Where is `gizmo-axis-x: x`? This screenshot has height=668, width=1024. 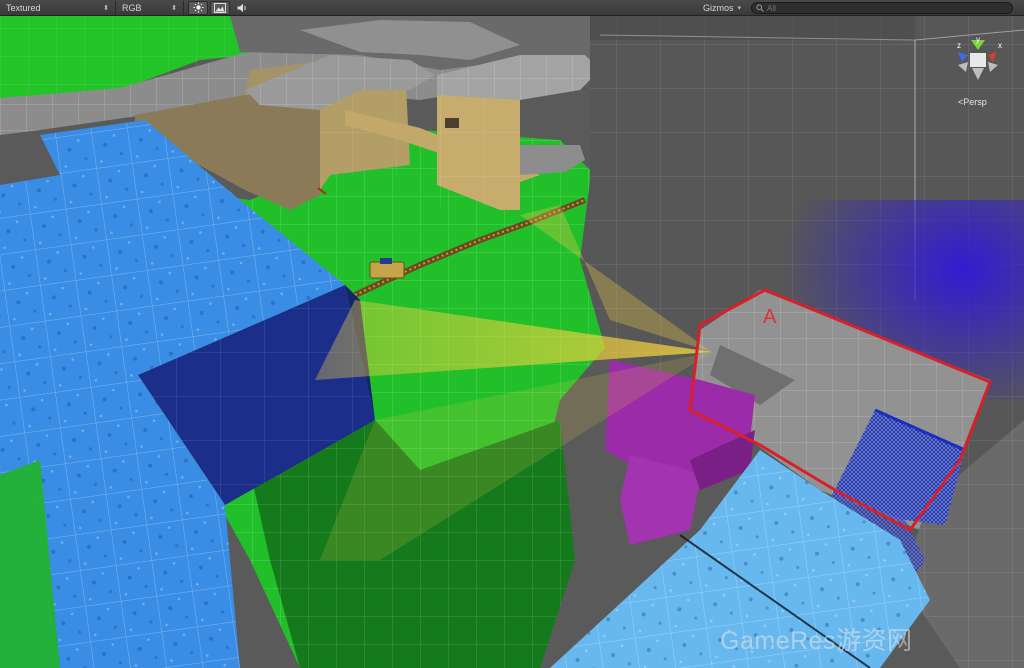
gizmo-axis-x: x is located at coordinates (1000, 45).